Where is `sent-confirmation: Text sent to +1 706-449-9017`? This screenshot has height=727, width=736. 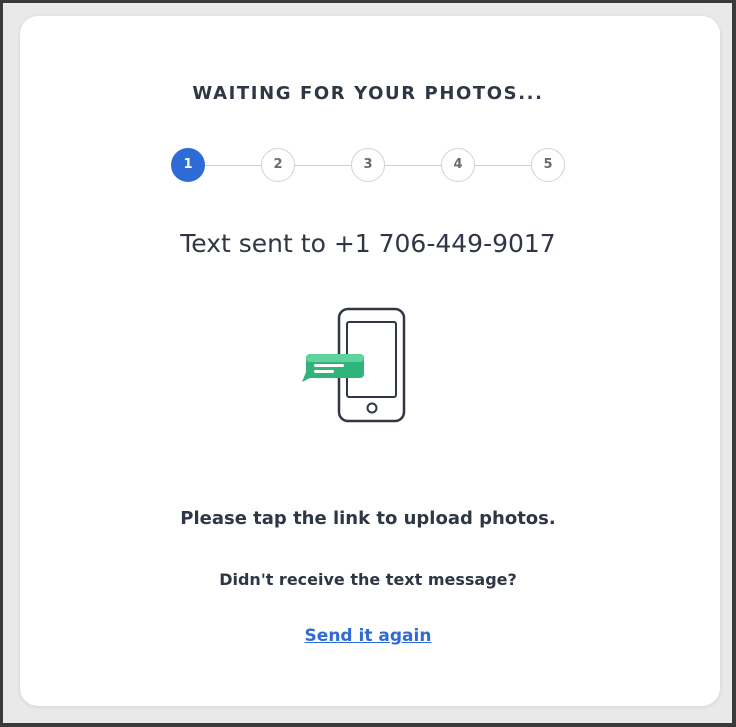 sent-confirmation: Text sent to +1 706-449-9017 is located at coordinates (368, 243).